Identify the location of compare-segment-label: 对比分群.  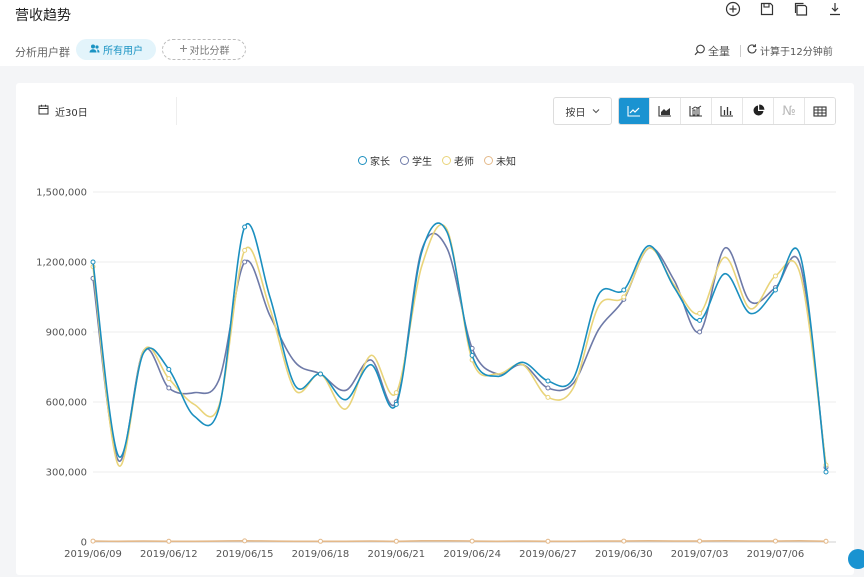
(209, 51).